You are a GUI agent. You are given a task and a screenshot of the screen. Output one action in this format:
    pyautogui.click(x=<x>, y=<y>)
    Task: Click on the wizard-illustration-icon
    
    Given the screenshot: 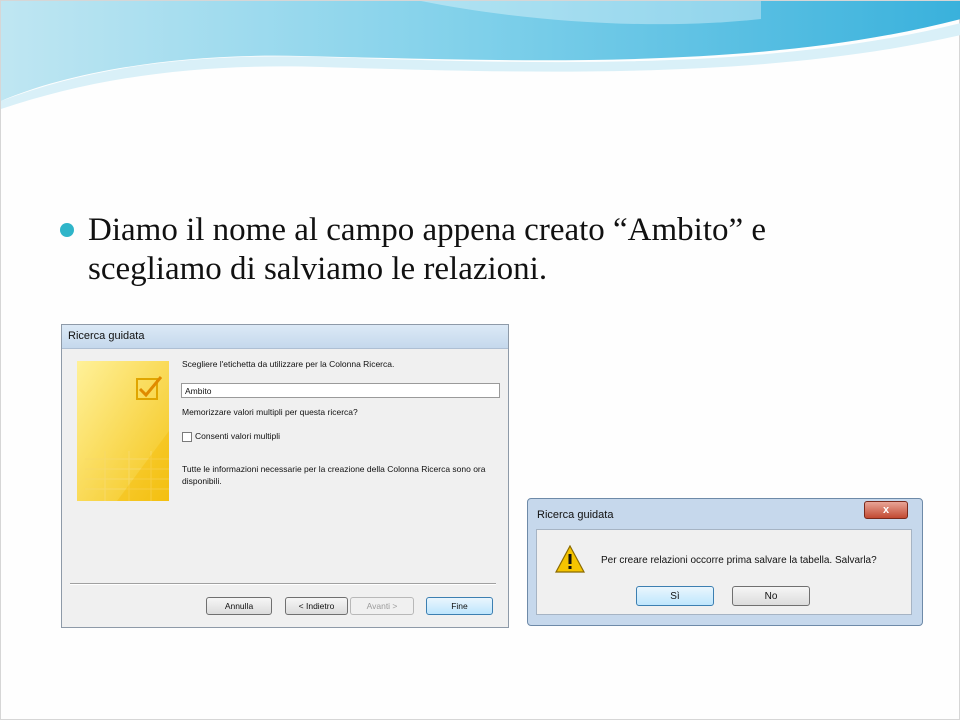 What is the action you would take?
    pyautogui.click(x=123, y=431)
    